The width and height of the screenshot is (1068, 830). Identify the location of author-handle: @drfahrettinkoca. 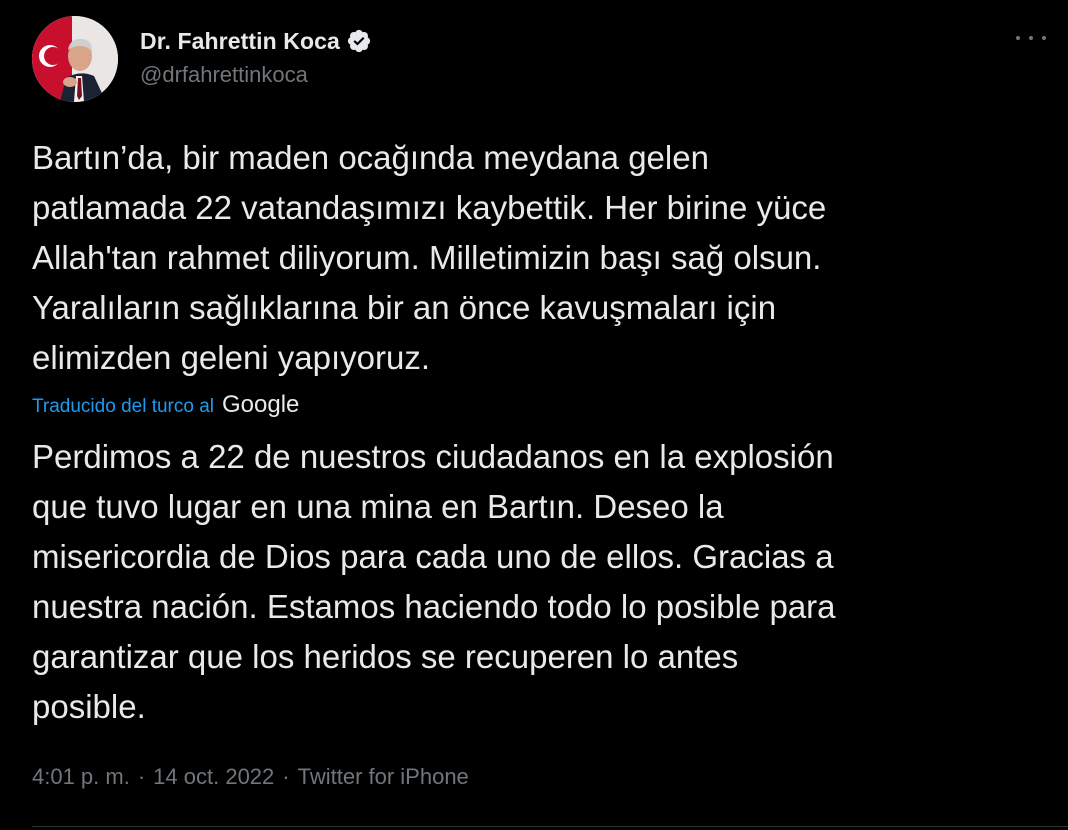
(224, 75).